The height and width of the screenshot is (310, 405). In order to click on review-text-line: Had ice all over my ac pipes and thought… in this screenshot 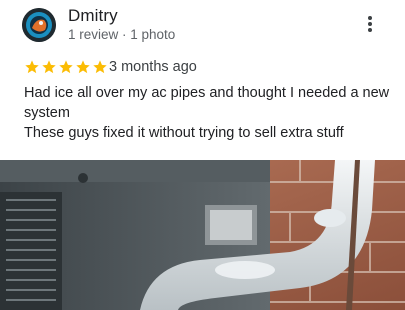, I will do `click(207, 103)`.